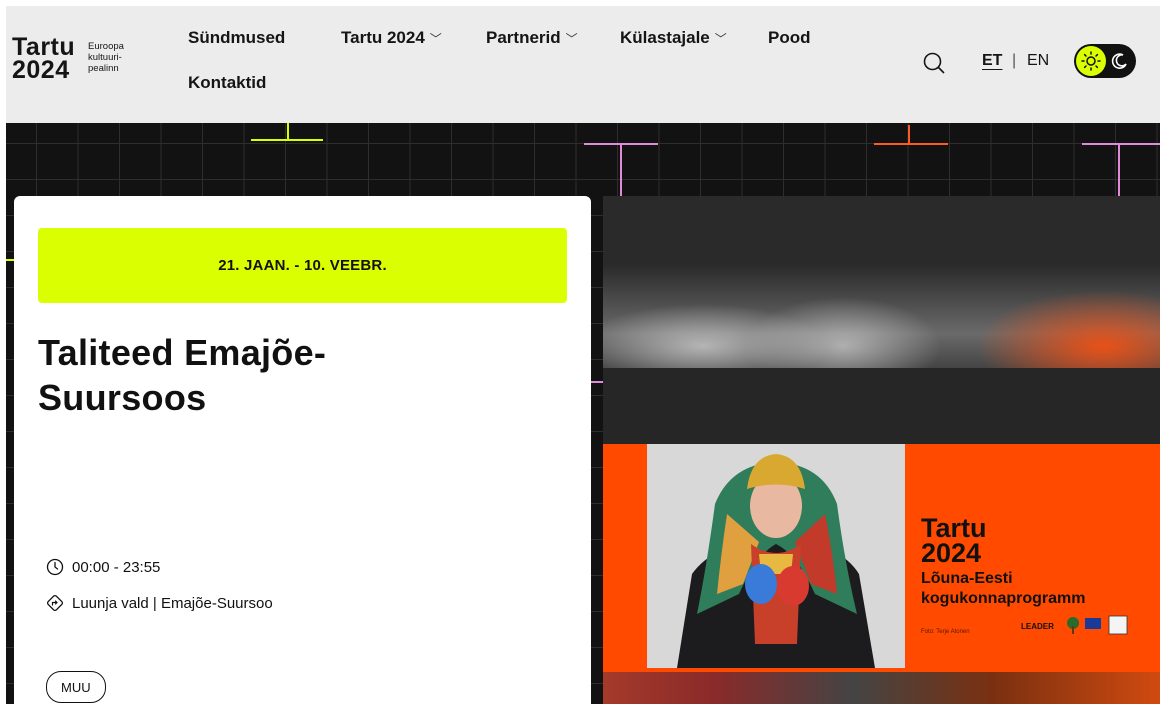 Image resolution: width=1160 pixels, height=704 pixels. What do you see at coordinates (82, 60) in the screenshot?
I see `site-logo: Tartu 2024 Euroopa kultuuri- pealinn` at bounding box center [82, 60].